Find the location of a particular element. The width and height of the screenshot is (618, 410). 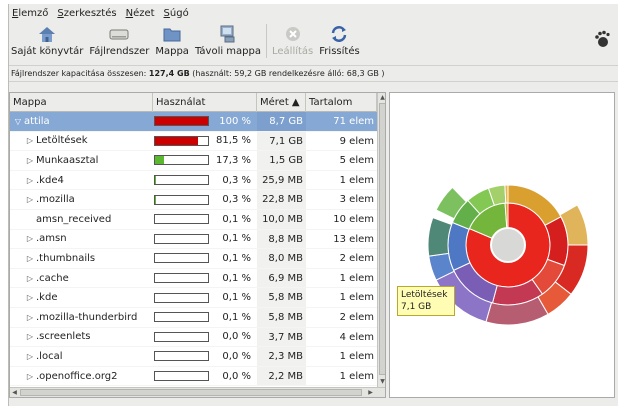

row-name-cell: ▷ .mozilla is located at coordinates (81, 199).